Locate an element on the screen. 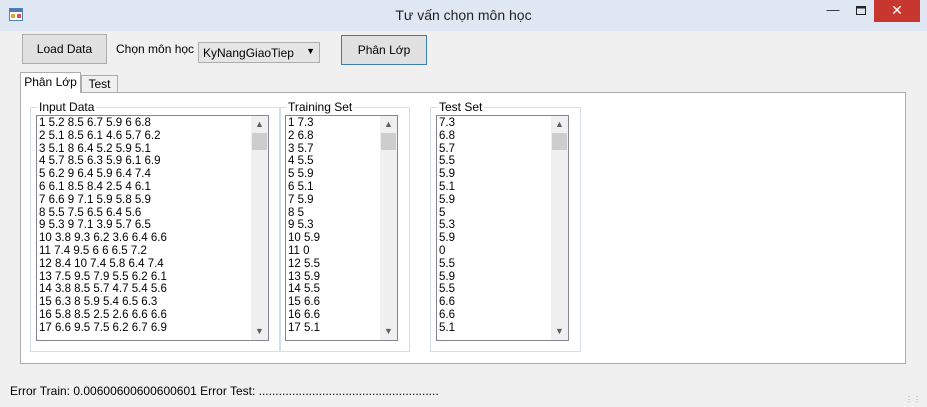 The image size is (927, 407). list-item: 4 5.5 is located at coordinates (304, 161).